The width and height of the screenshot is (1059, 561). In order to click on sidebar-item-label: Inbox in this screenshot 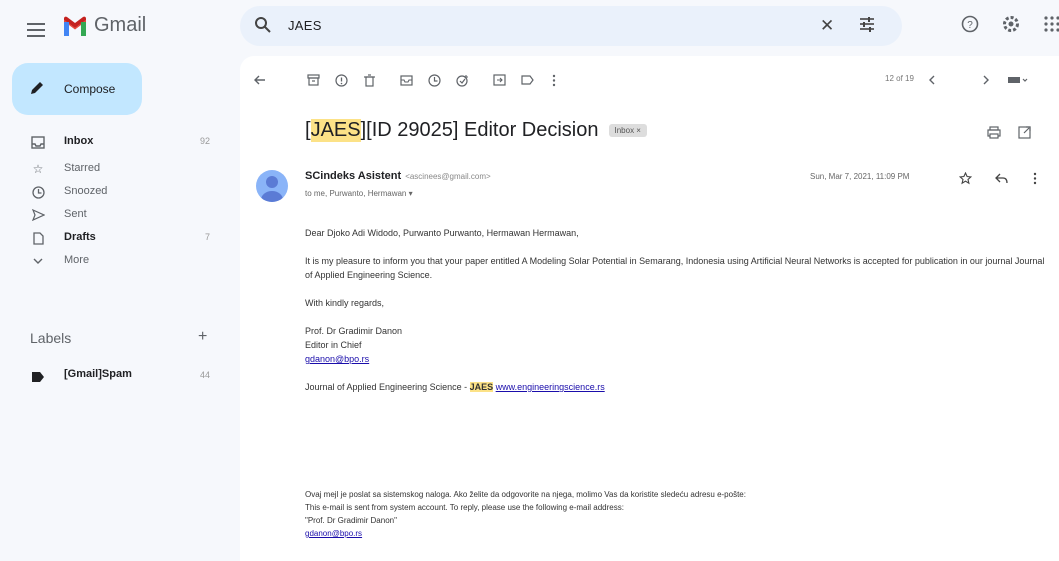, I will do `click(79, 141)`.